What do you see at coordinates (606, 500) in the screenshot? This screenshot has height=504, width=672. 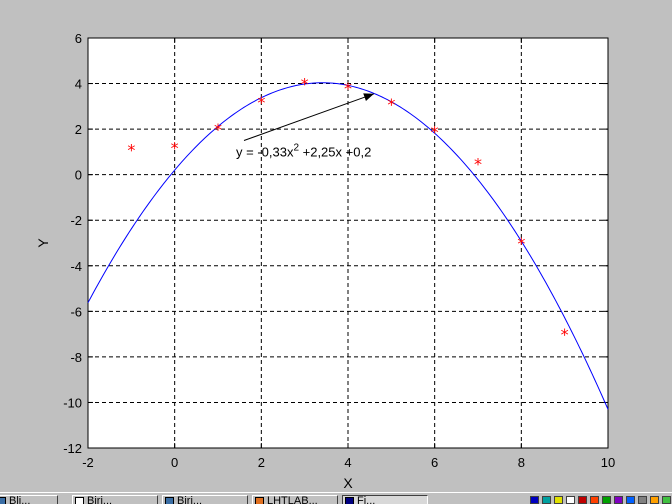 I see `tray-green-icon` at bounding box center [606, 500].